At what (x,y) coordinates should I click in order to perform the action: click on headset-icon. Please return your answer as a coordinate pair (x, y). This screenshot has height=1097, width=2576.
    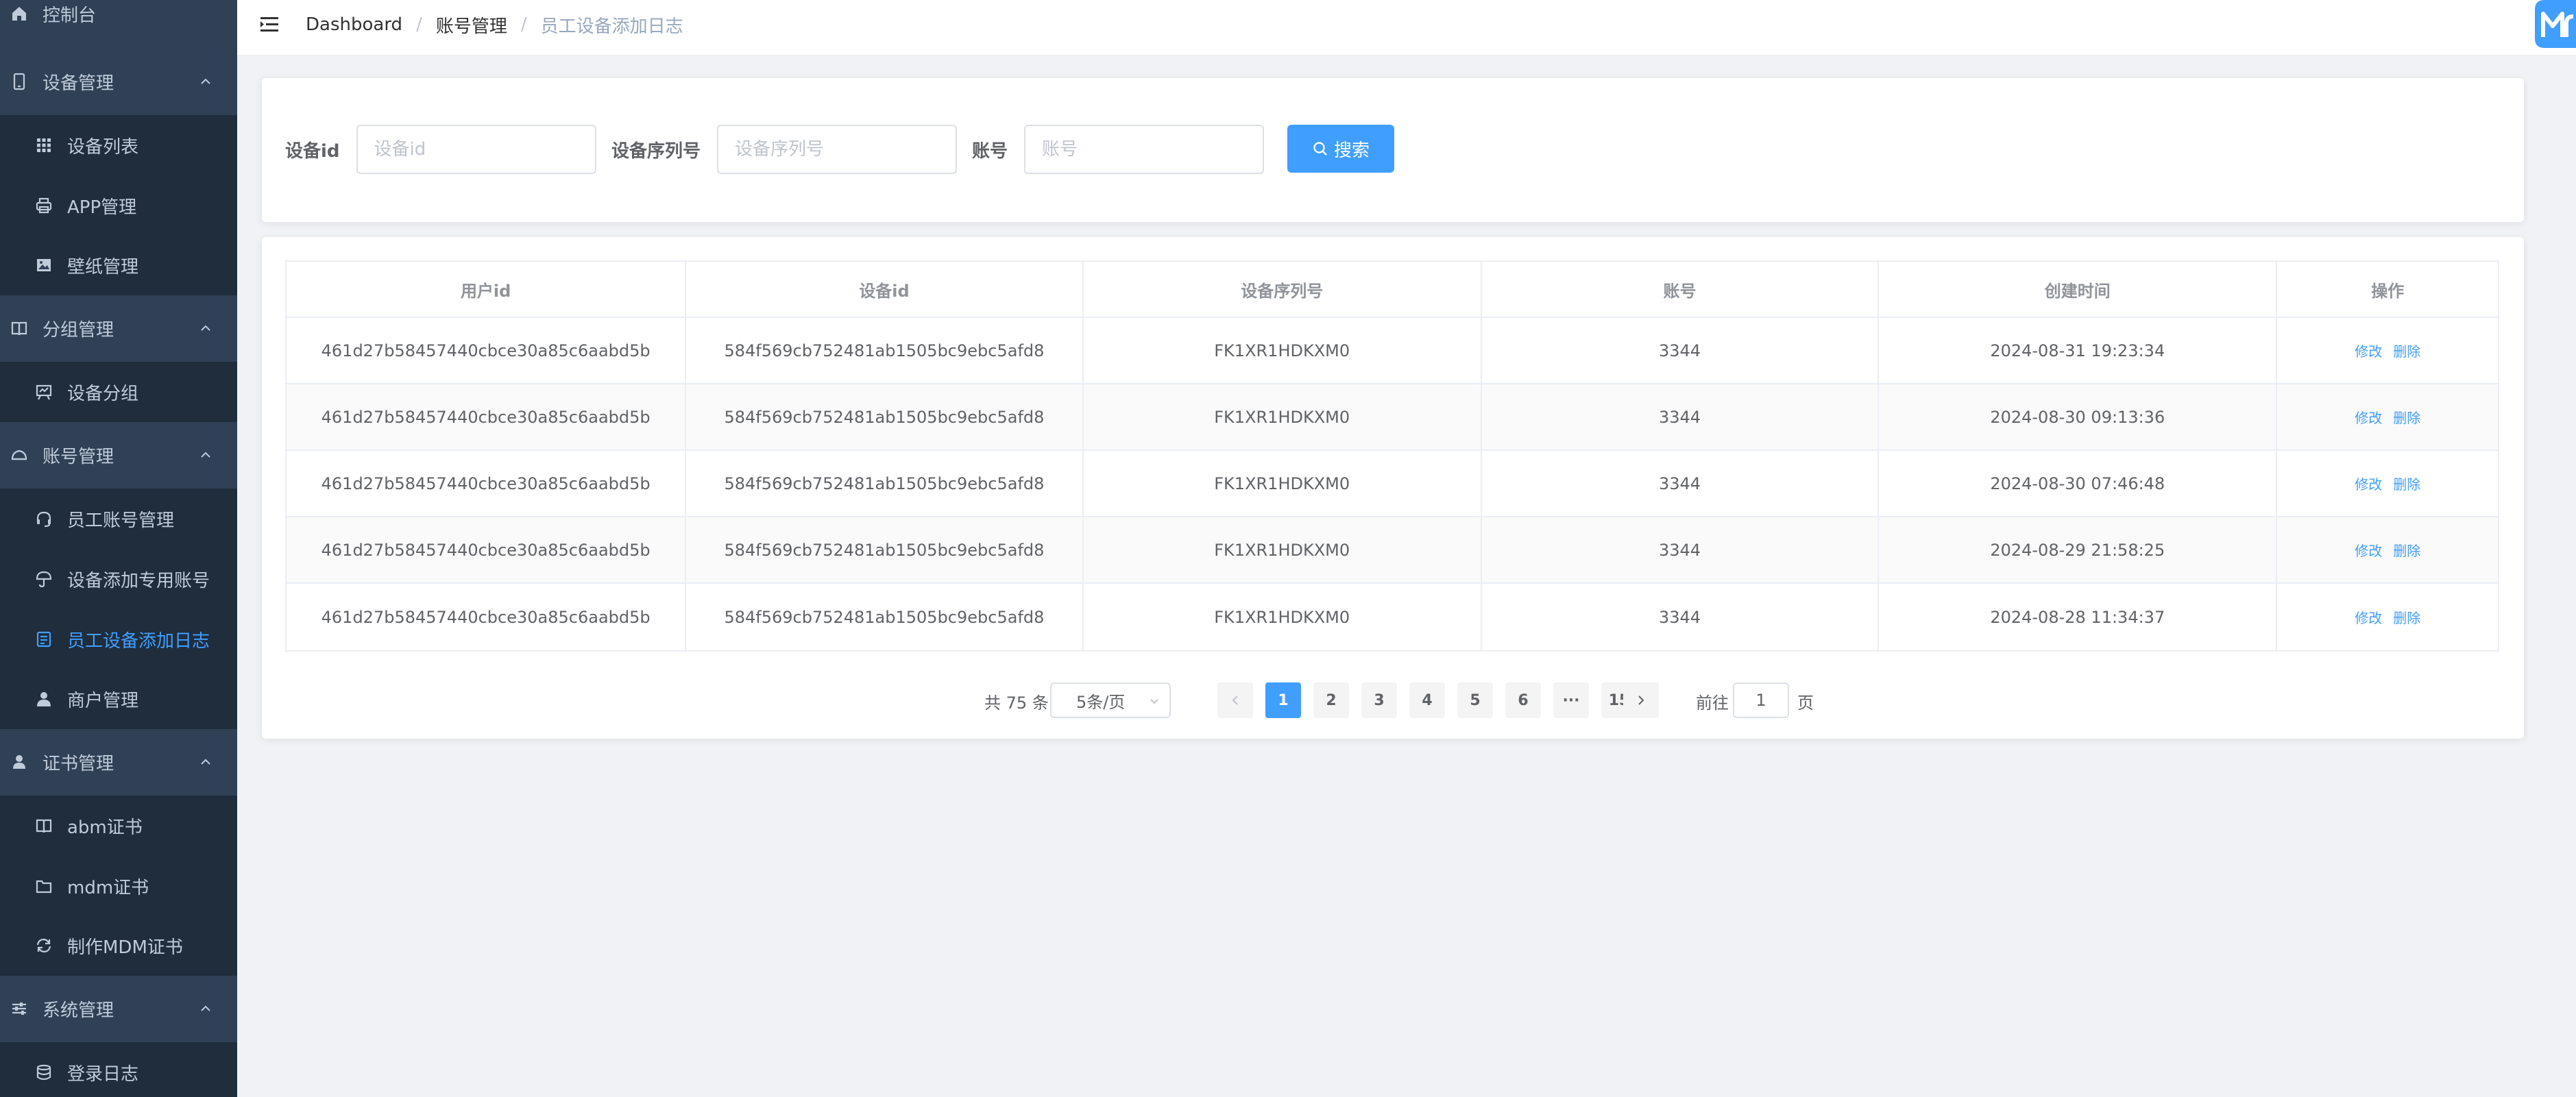
    Looking at the image, I should click on (43, 519).